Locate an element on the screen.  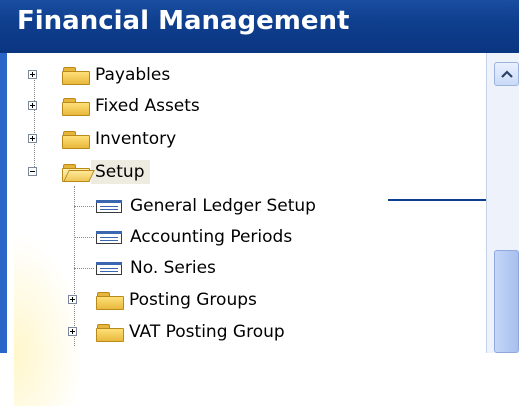
folder-open-icon is located at coordinates (78, 172).